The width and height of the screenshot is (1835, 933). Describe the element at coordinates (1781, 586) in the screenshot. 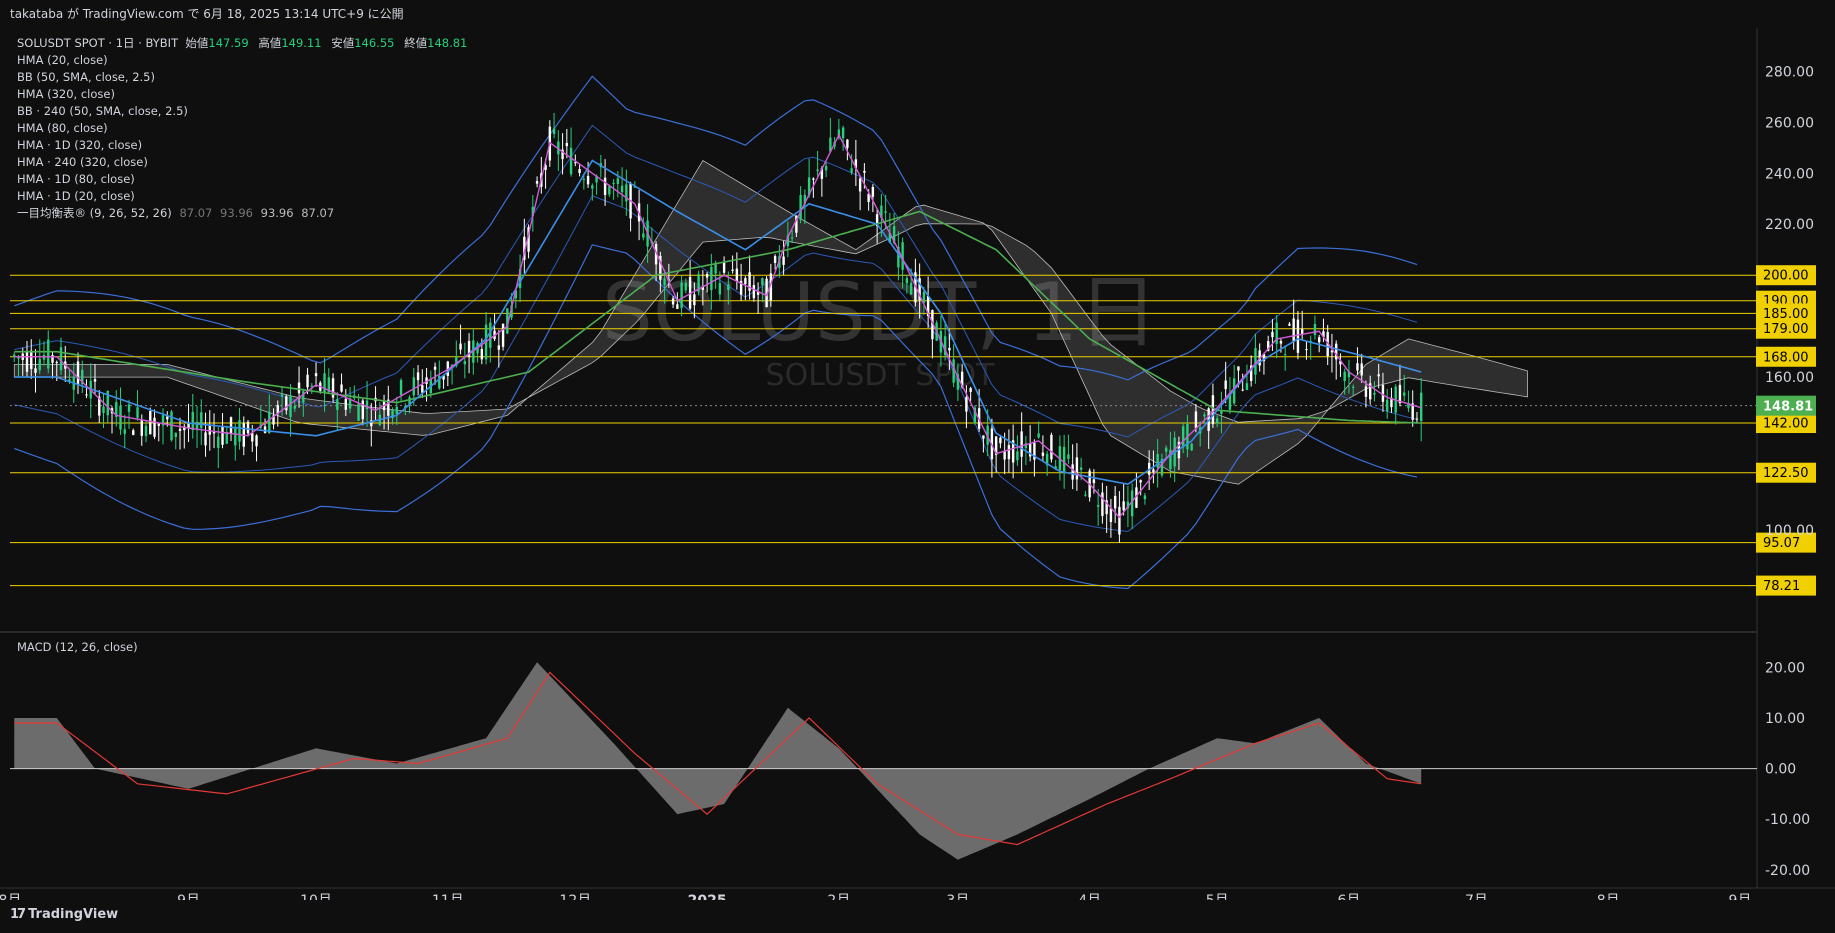

I see `level-tag-78.21: 78.21` at that location.